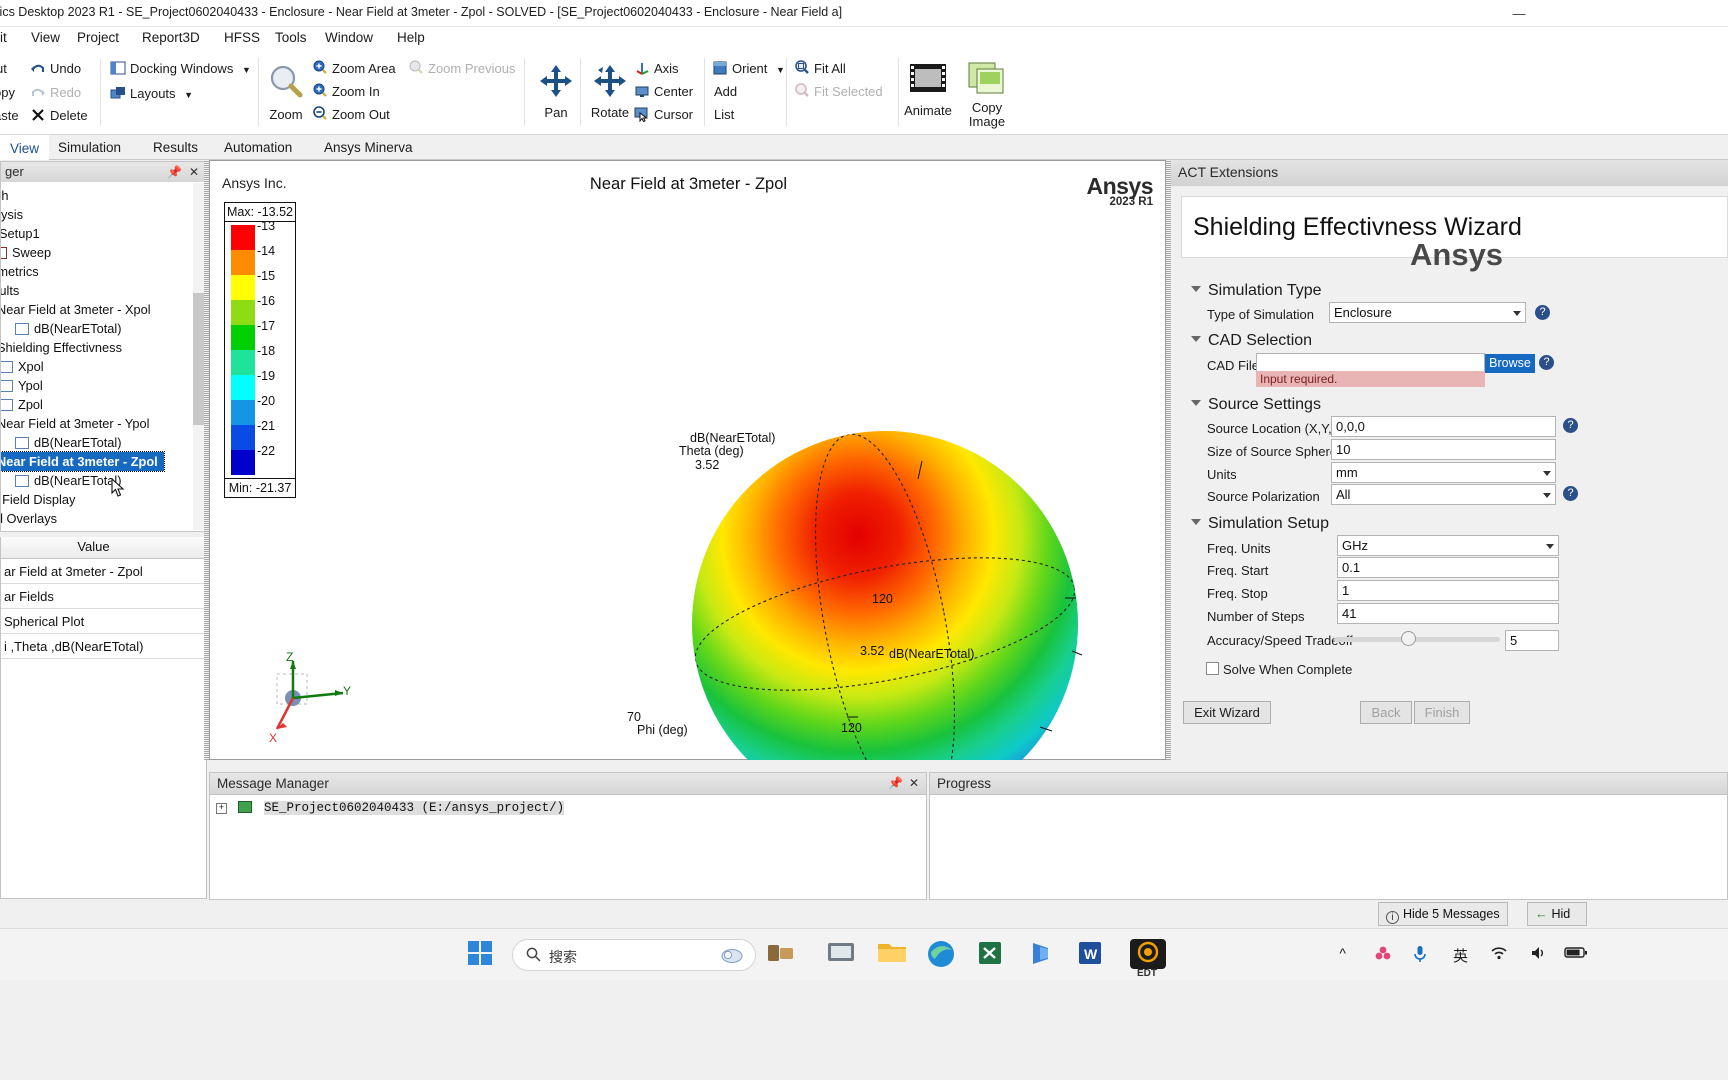 The width and height of the screenshot is (1728, 1080). I want to click on wifi-icon, so click(1499, 954).